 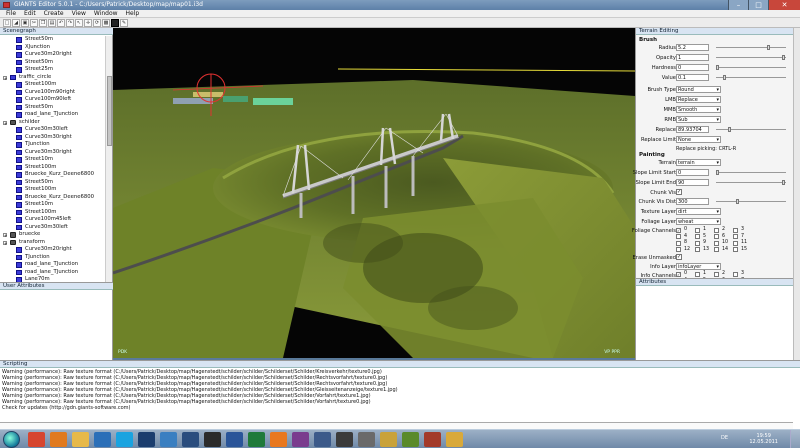 I want to click on scenegraph-item: Curve30m30left, so click(x=53, y=228).